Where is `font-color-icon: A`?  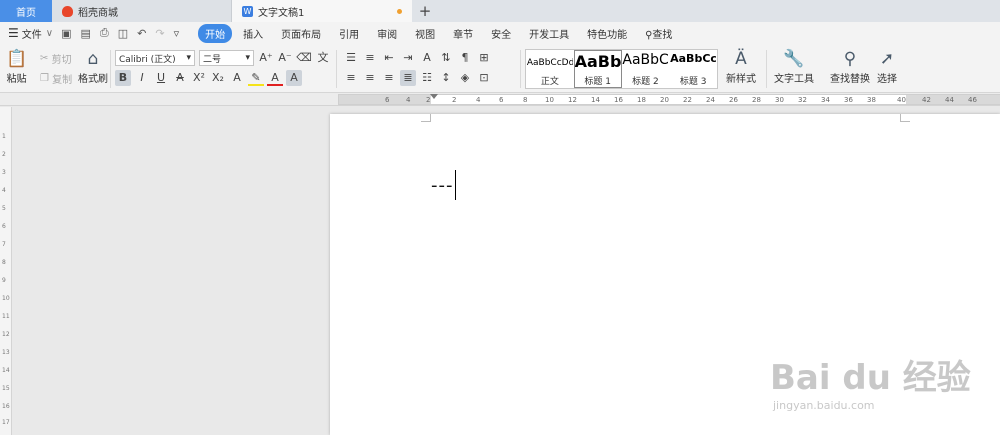
font-color-icon: A is located at coordinates (275, 78).